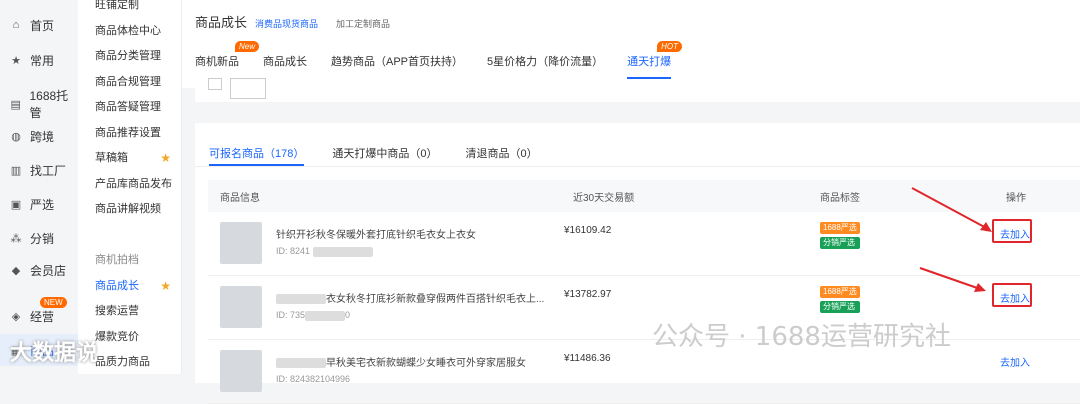 This screenshot has height=404, width=1080. What do you see at coordinates (986, 227) in the screenshot?
I see `arrow-head` at bounding box center [986, 227].